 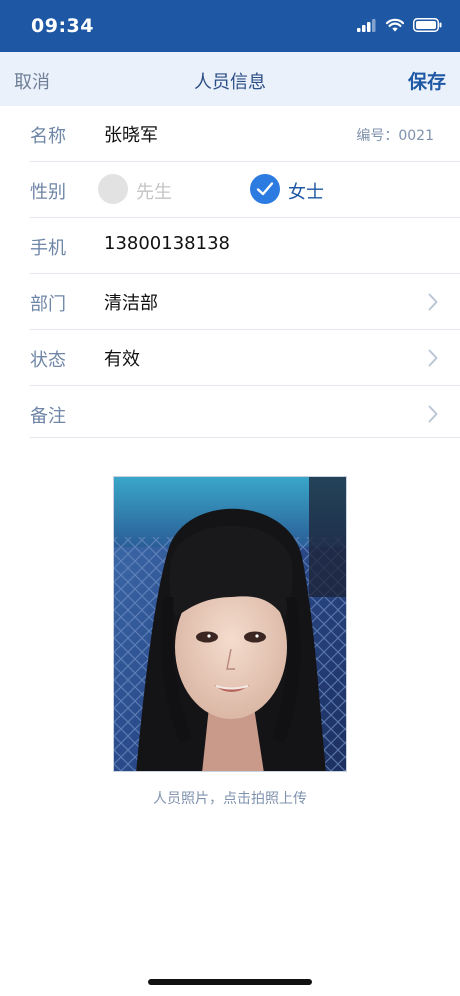 I want to click on person-photo-image, so click(x=230, y=624).